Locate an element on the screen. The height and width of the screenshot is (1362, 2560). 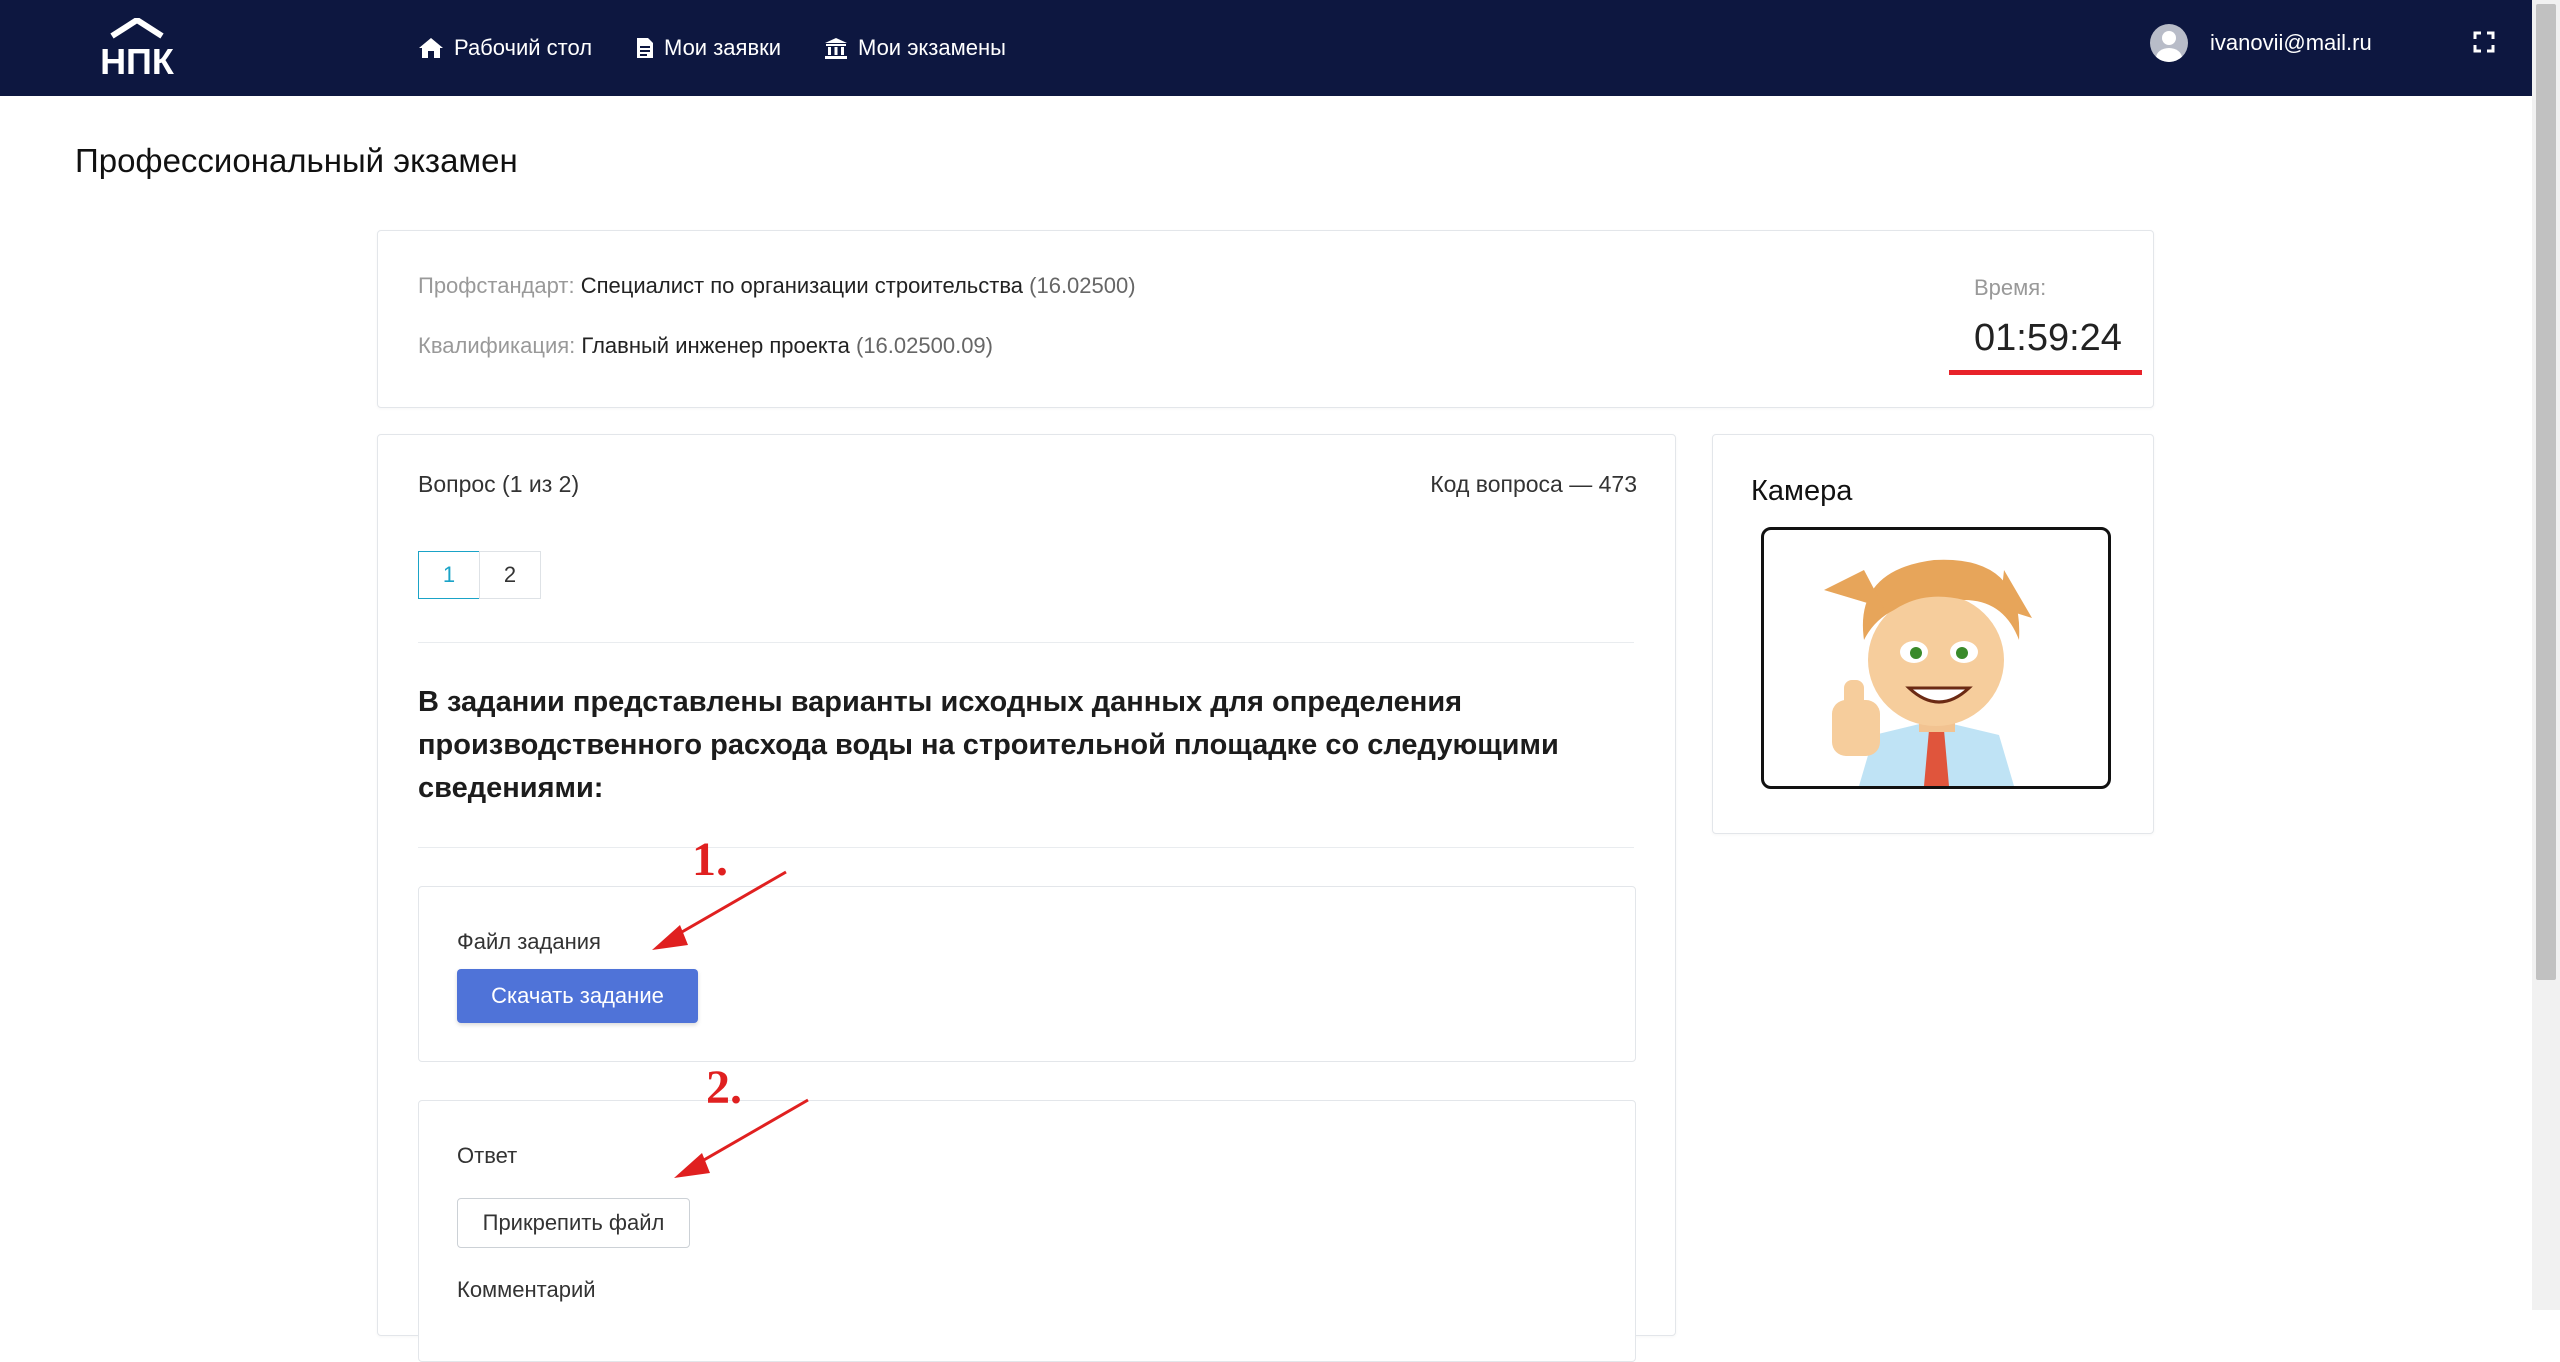
time-label: Время: is located at coordinates (2010, 287).